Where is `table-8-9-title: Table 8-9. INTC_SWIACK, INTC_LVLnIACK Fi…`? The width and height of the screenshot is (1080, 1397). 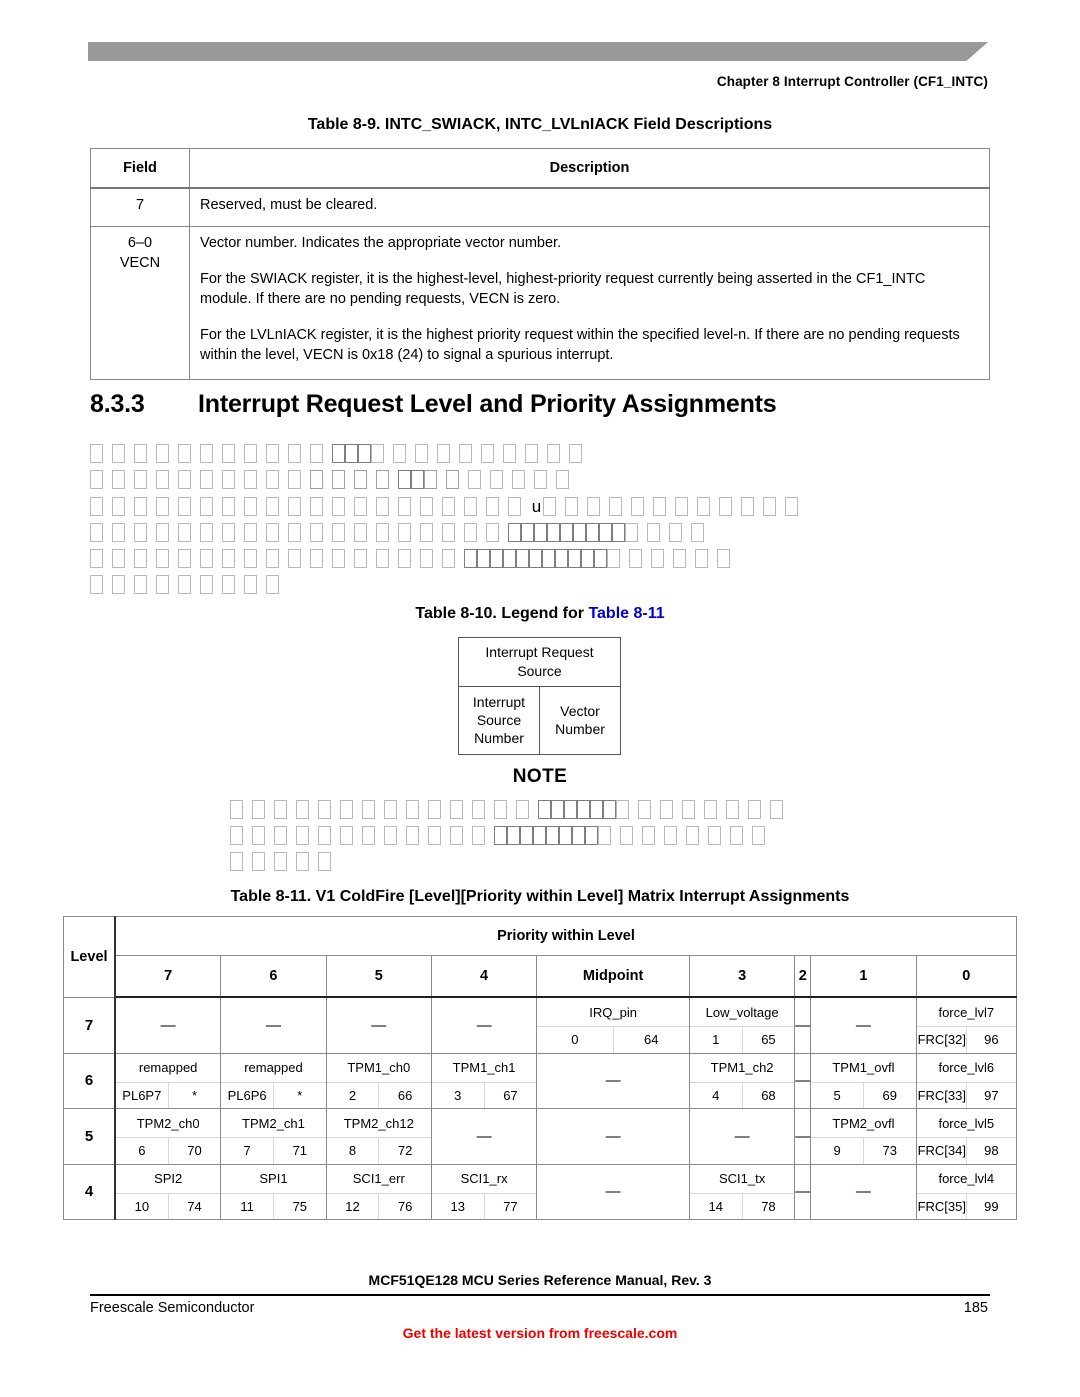
table-8-9-title: Table 8-9. INTC_SWIACK, INTC_LVLnIACK Fi… is located at coordinates (540, 124).